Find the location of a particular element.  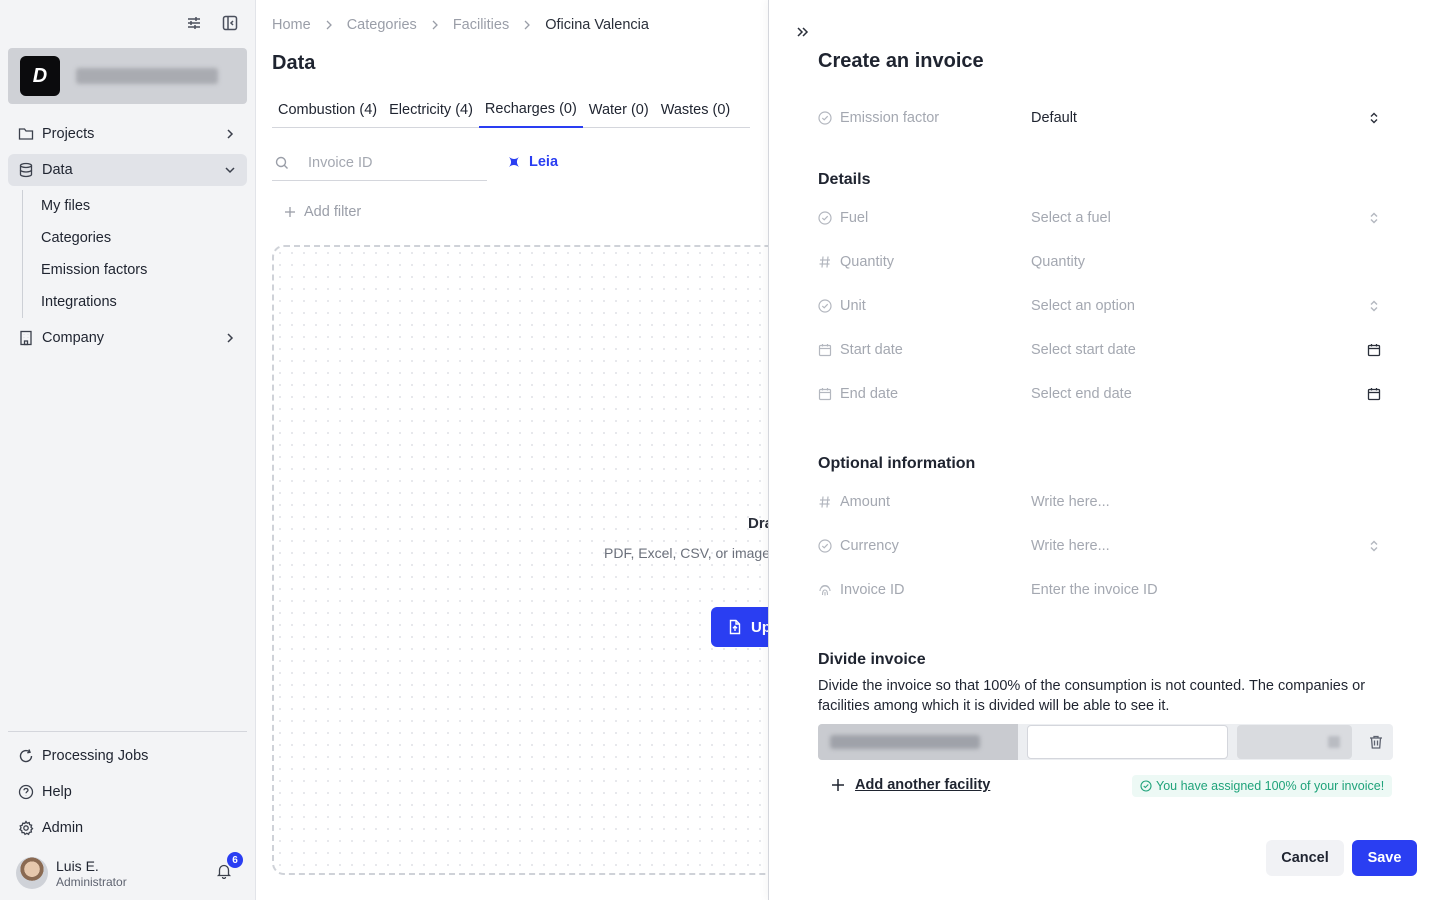

sidebar-item-admin: Admin is located at coordinates (127, 828).